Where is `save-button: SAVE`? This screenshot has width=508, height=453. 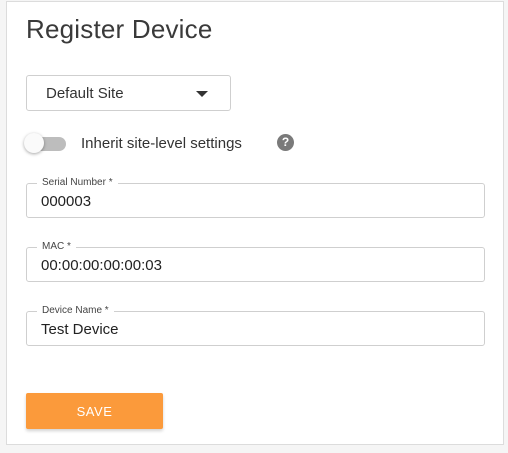 save-button: SAVE is located at coordinates (94, 411).